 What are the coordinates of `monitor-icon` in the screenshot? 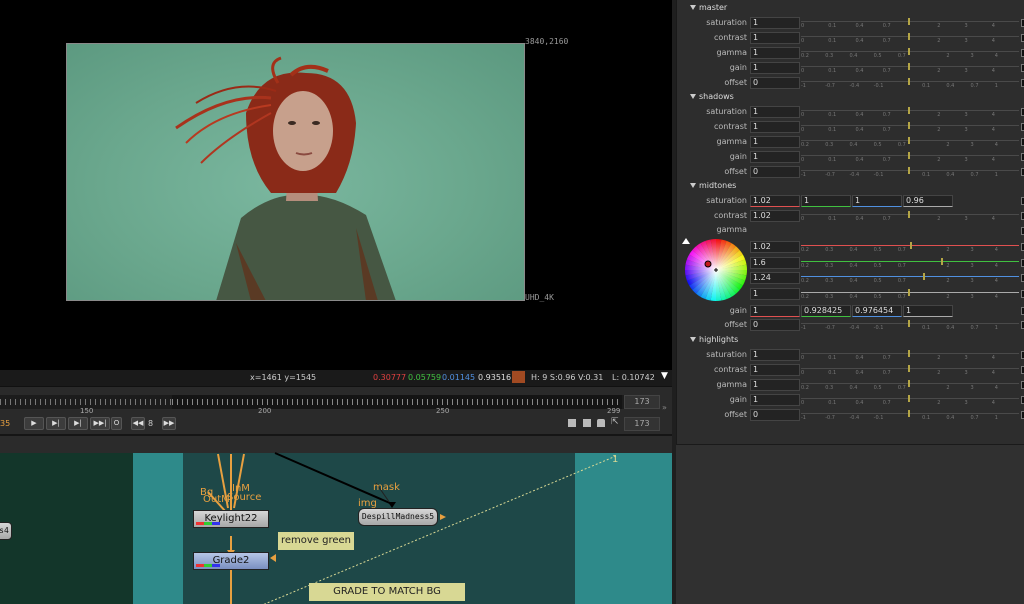 It's located at (572, 423).